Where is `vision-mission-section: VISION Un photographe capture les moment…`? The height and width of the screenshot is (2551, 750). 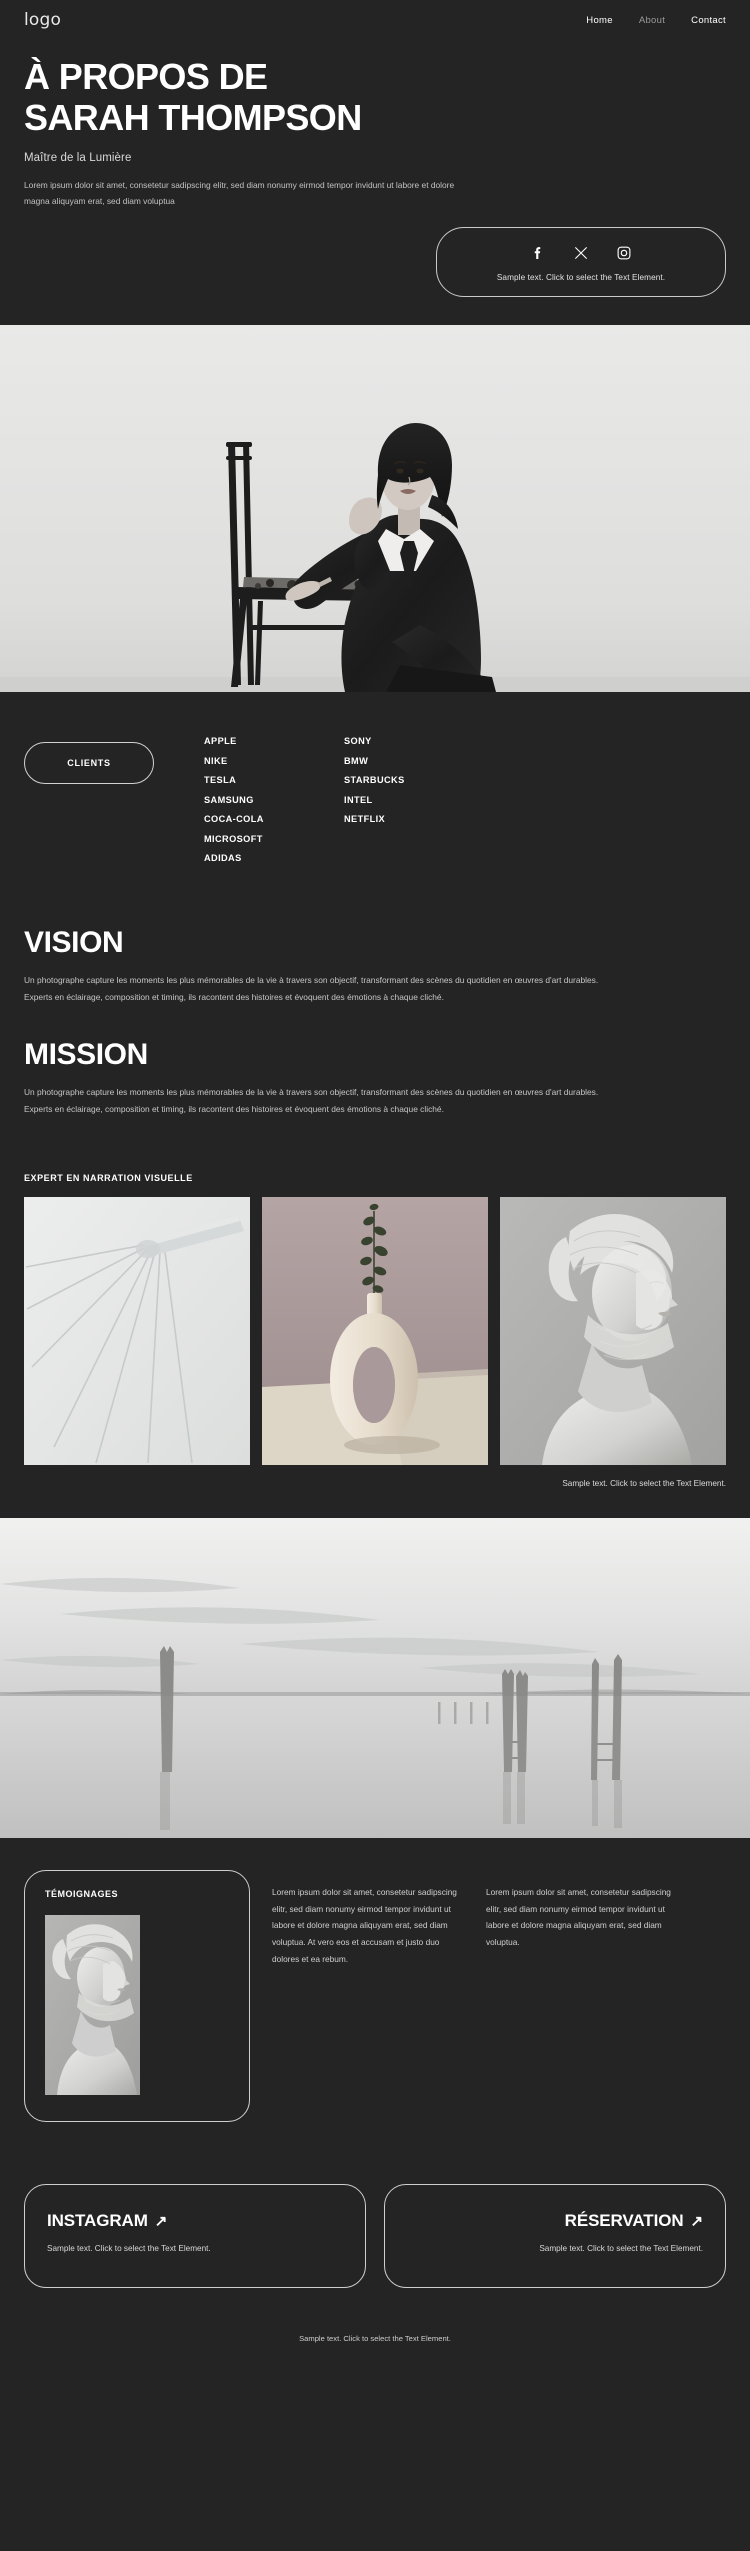 vision-mission-section: VISION Un photographe capture les moment… is located at coordinates (375, 1012).